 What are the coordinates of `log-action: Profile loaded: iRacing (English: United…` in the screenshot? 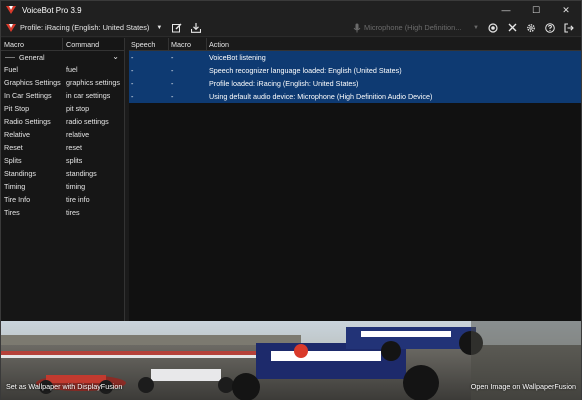 It's located at (284, 83).